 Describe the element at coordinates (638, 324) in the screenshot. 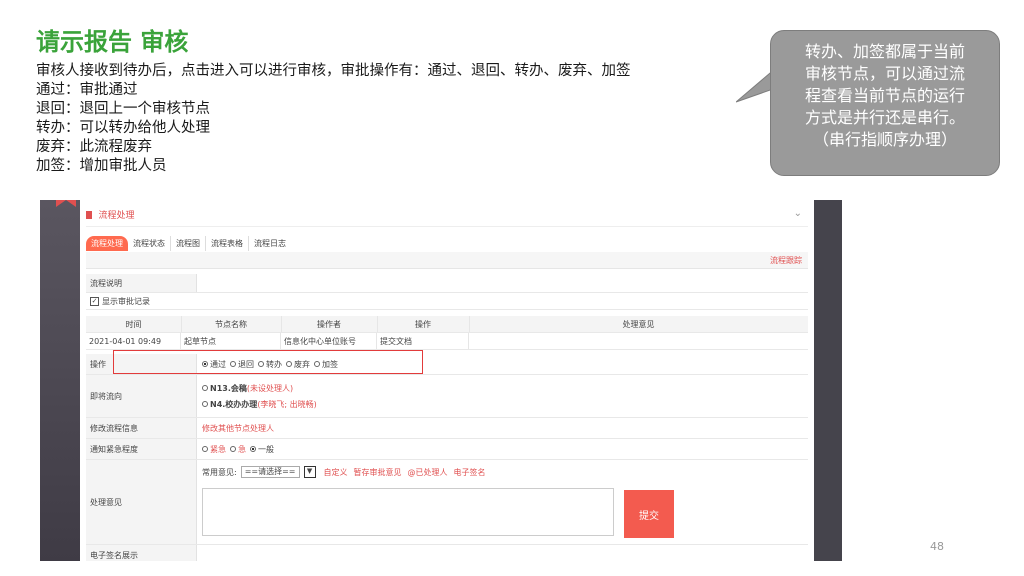

I see `header-opinion: 处理意见` at that location.